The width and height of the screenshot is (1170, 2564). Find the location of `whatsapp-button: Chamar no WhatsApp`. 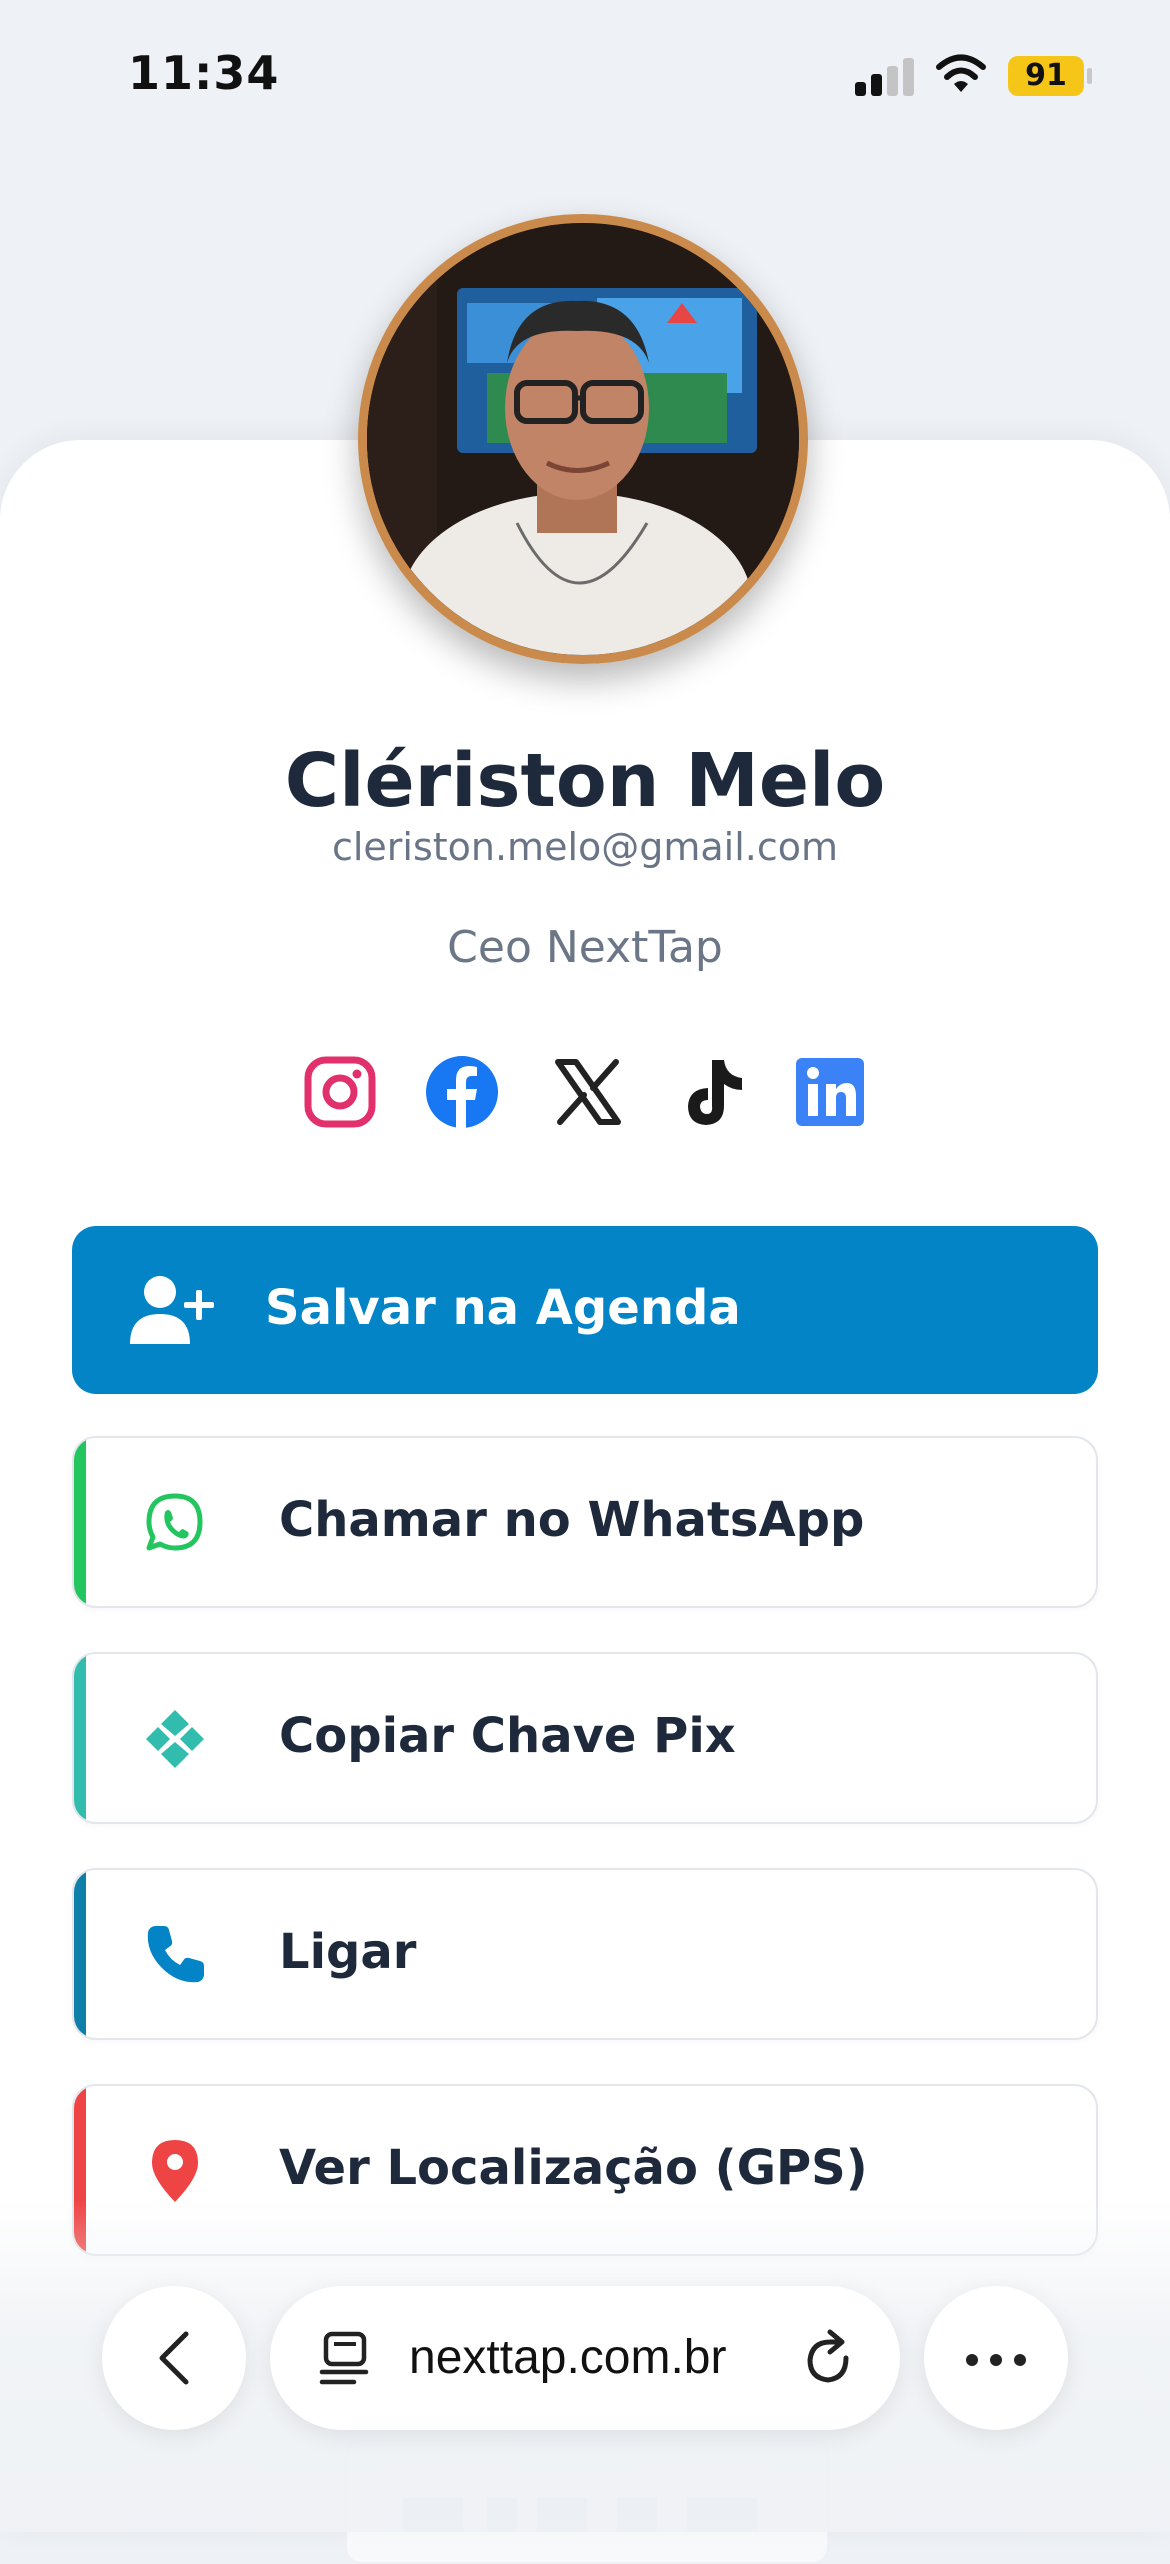

whatsapp-button: Chamar no WhatsApp is located at coordinates (585, 1522).